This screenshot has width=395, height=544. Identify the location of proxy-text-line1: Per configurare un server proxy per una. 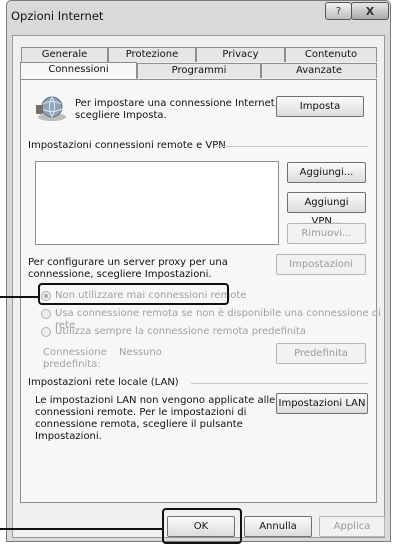
(128, 262).